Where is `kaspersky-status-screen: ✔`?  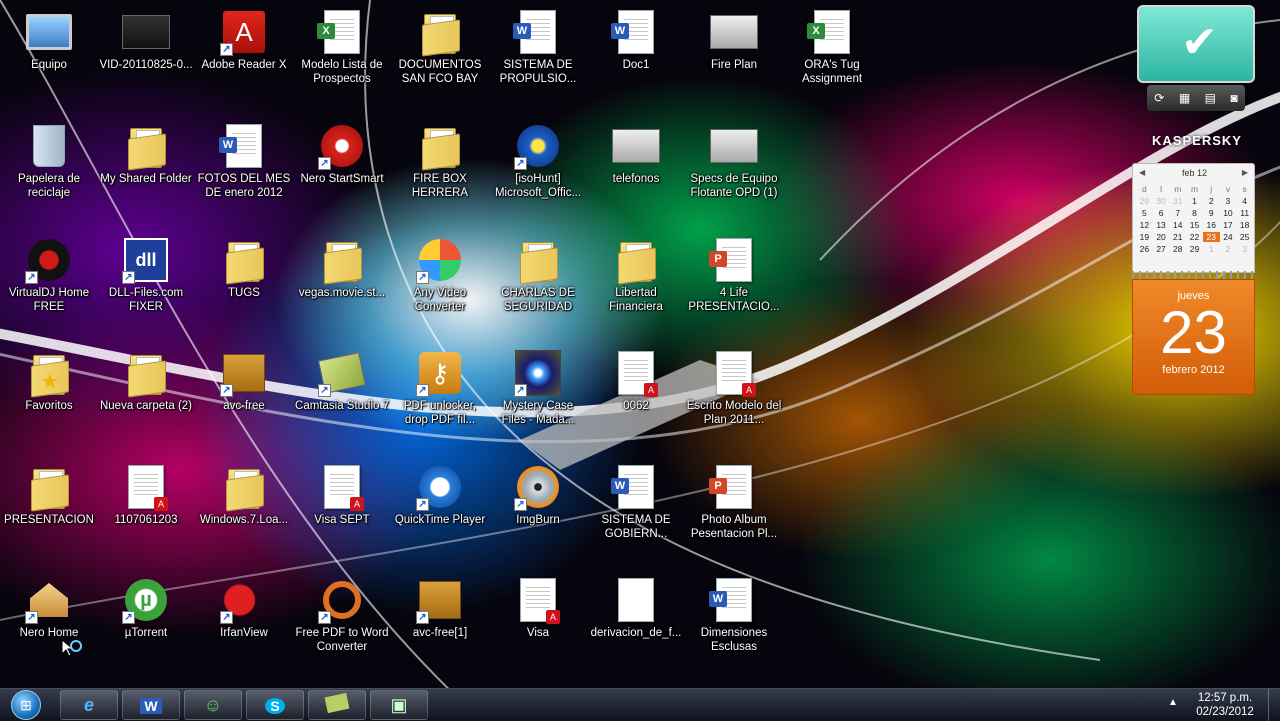
kaspersky-status-screen: ✔ is located at coordinates (1196, 44).